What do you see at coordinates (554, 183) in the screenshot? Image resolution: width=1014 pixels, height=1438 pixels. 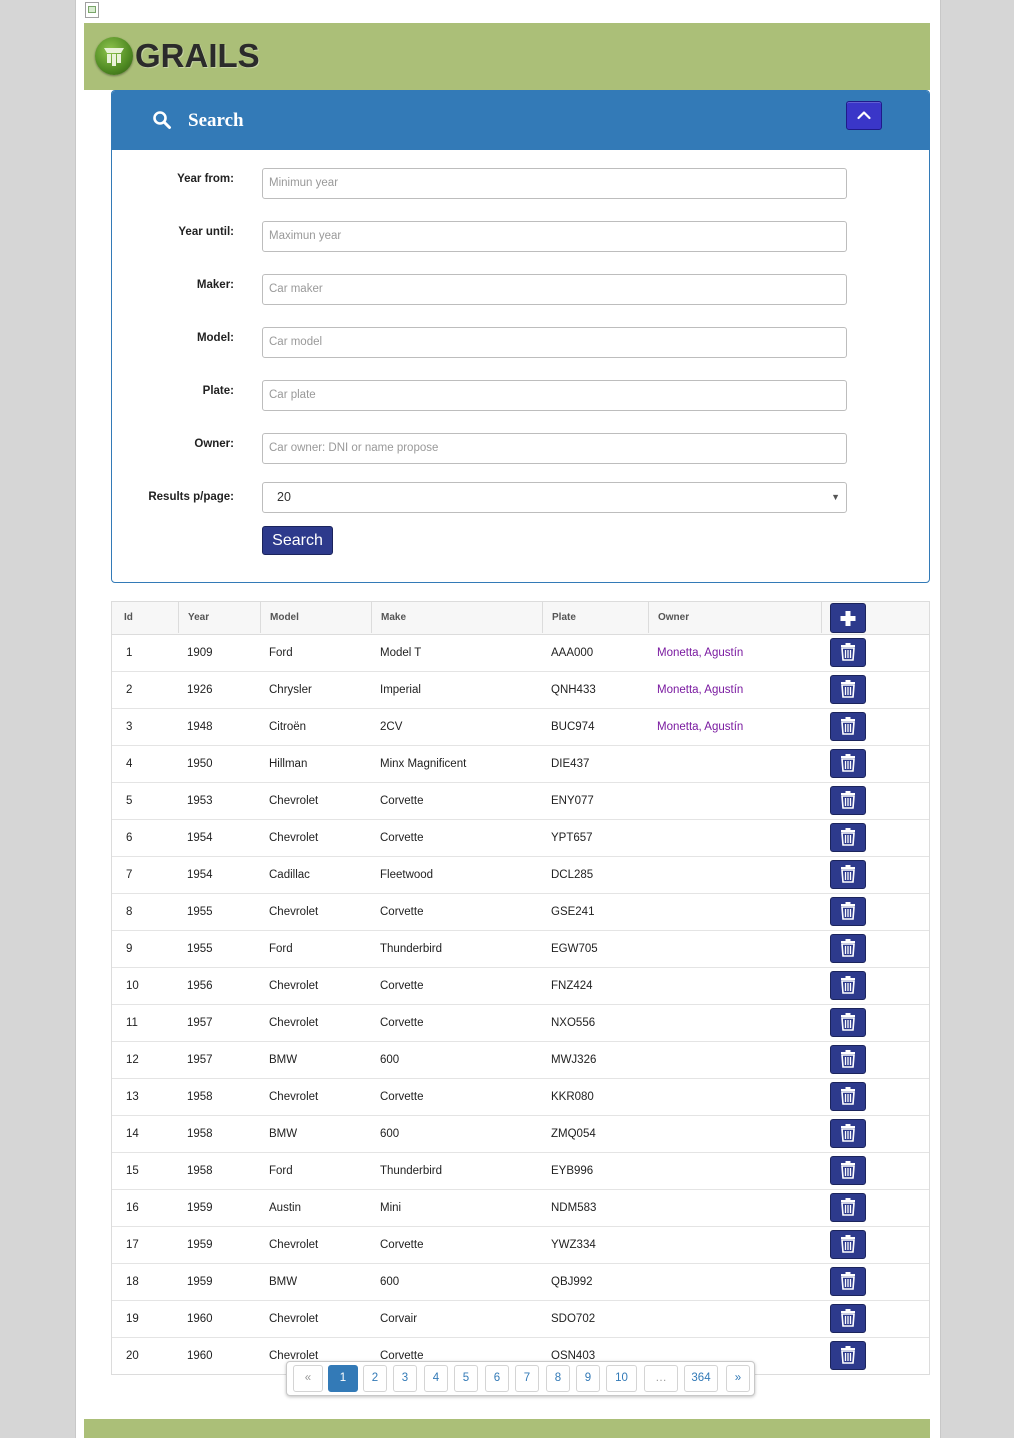 I see `year-from-input: Minimun year` at bounding box center [554, 183].